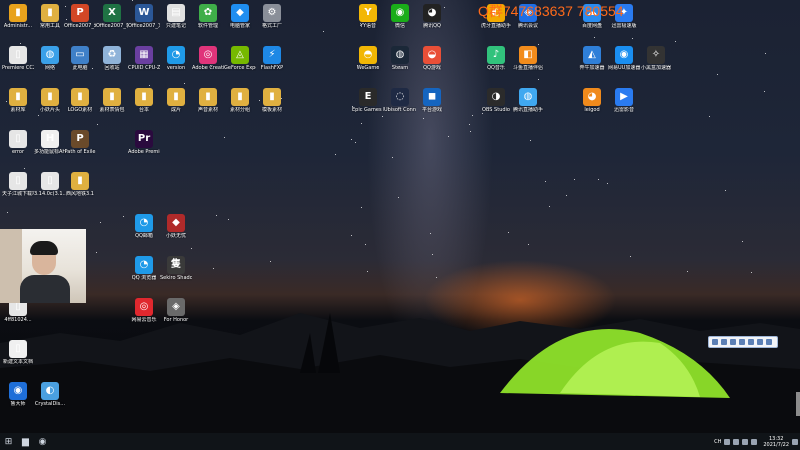  I want to click on desktop-icon-new-text: ▯ 新建文本文档, so click(18, 352).